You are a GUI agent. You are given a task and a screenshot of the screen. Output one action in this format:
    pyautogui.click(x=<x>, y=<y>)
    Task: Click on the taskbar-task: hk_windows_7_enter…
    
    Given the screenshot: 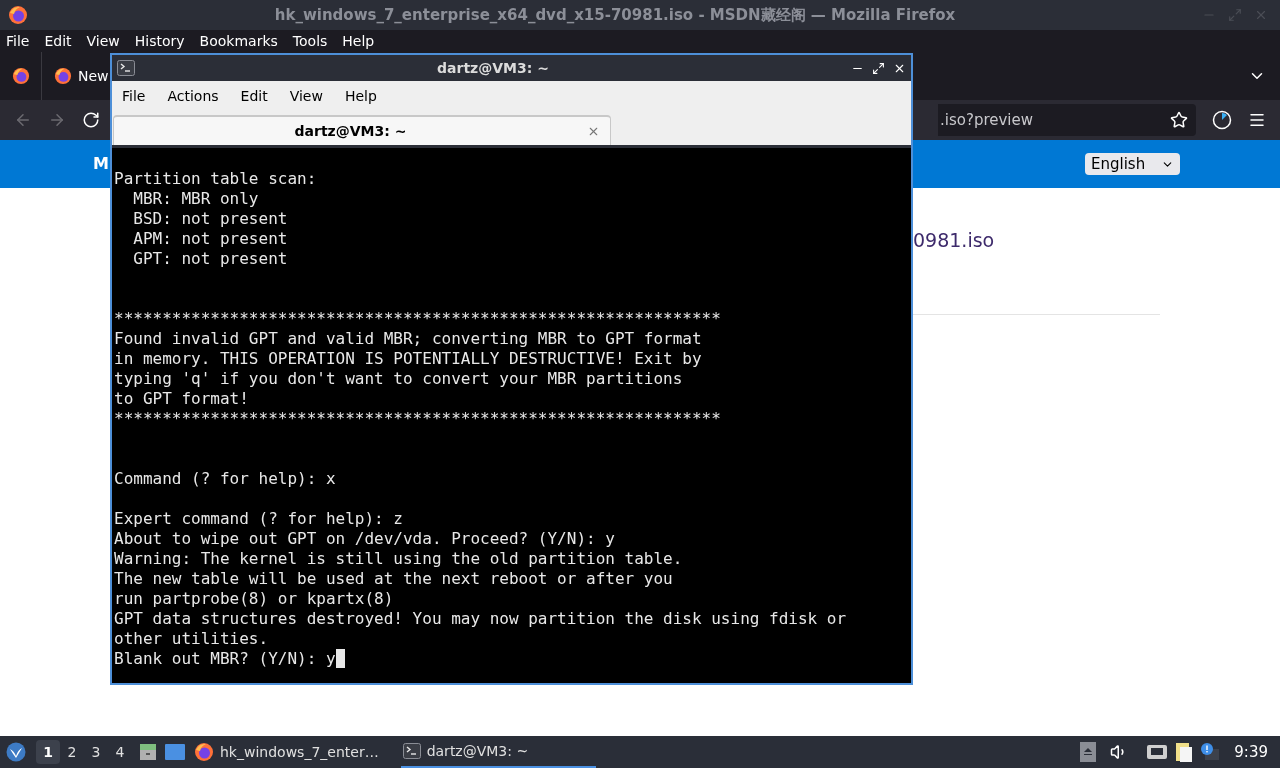 What is the action you would take?
    pyautogui.click(x=286, y=752)
    